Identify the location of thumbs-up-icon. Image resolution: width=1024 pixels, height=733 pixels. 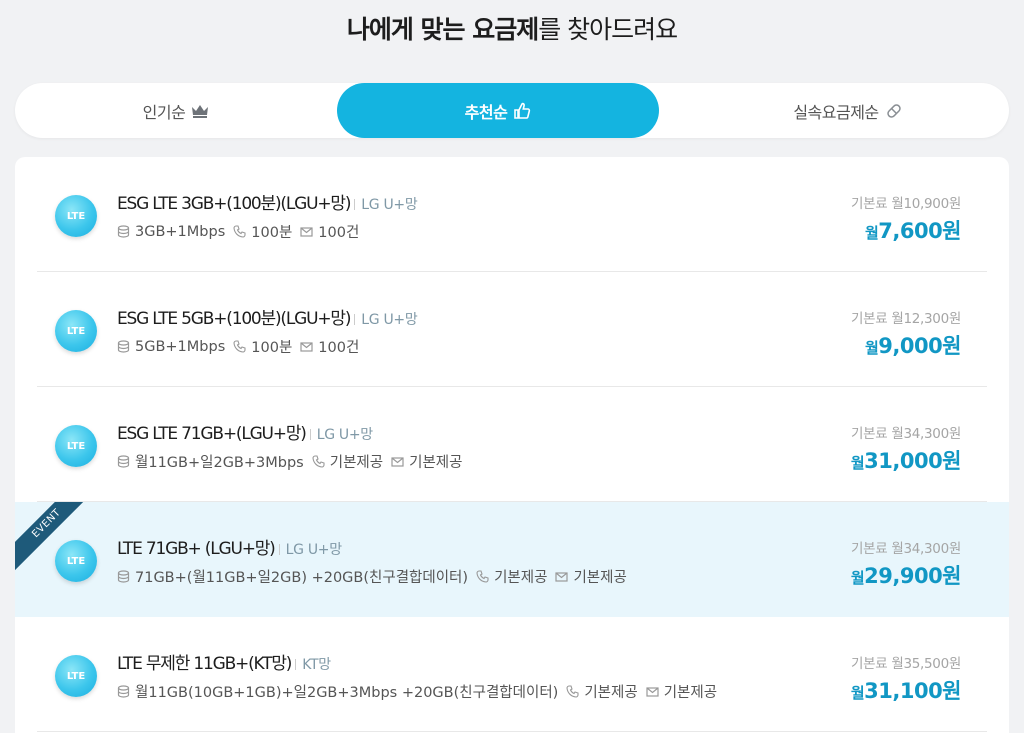
(522, 111).